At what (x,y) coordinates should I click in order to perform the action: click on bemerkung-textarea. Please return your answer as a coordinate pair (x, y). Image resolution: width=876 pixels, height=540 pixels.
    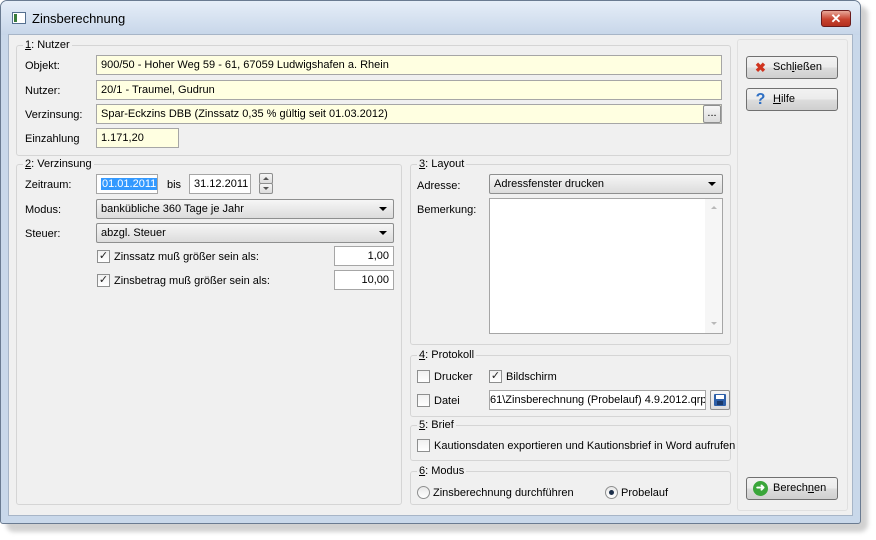
    Looking at the image, I should click on (606, 266).